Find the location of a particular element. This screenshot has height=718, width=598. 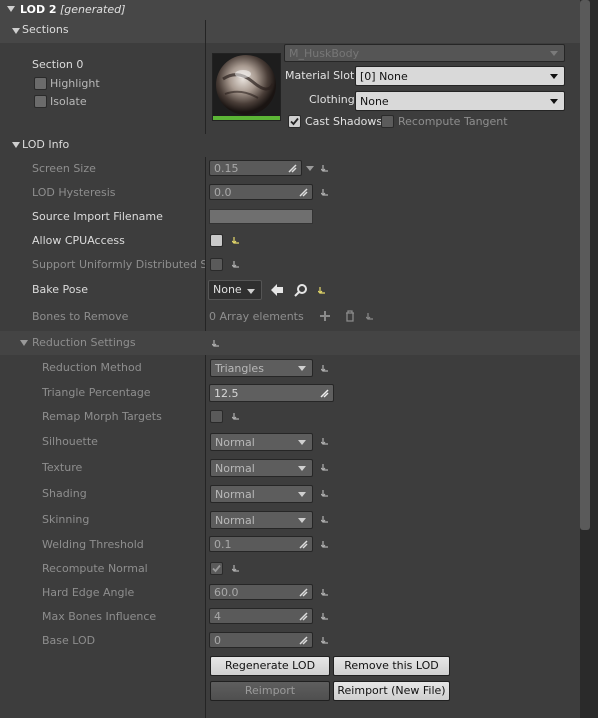

lod-hysteresis-input: 0.0 is located at coordinates (261, 192).